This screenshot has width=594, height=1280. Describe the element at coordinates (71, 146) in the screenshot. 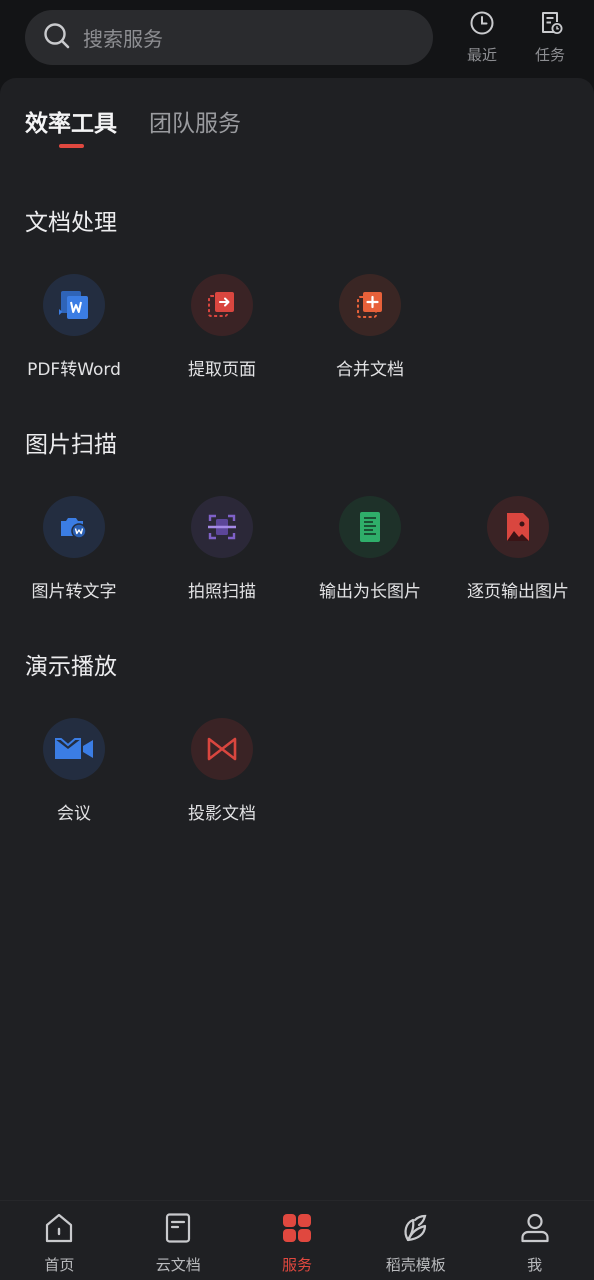

I see `active-tab-indicator` at that location.